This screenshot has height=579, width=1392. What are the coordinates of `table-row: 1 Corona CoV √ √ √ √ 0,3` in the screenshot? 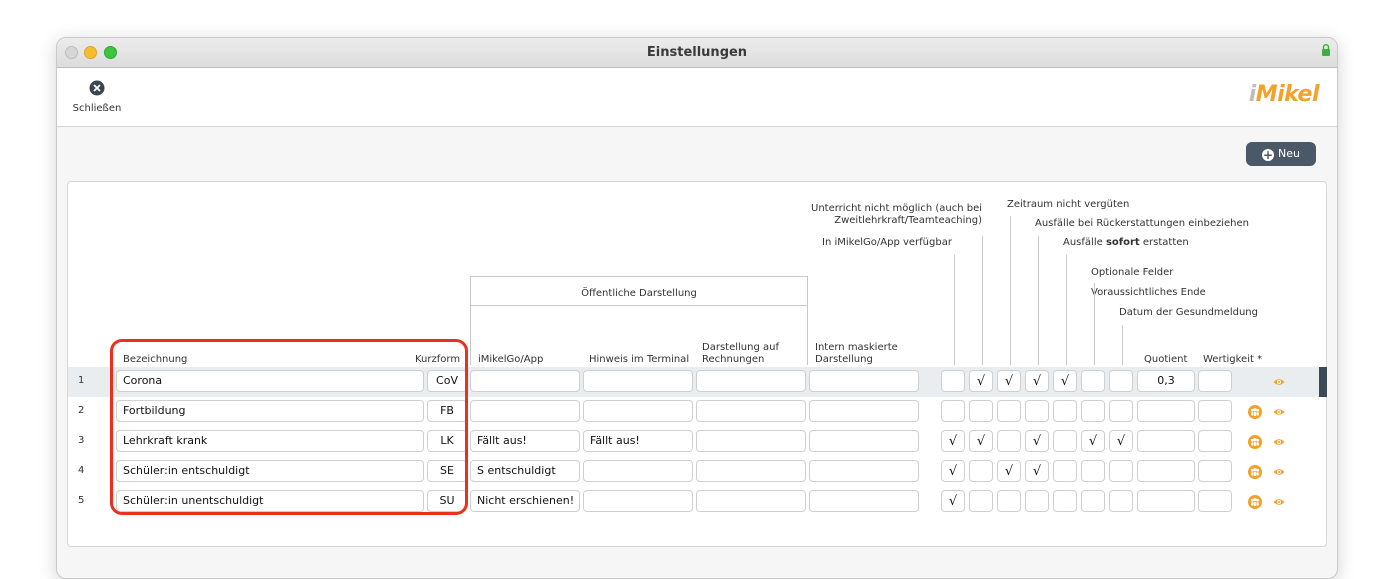 It's located at (697, 382).